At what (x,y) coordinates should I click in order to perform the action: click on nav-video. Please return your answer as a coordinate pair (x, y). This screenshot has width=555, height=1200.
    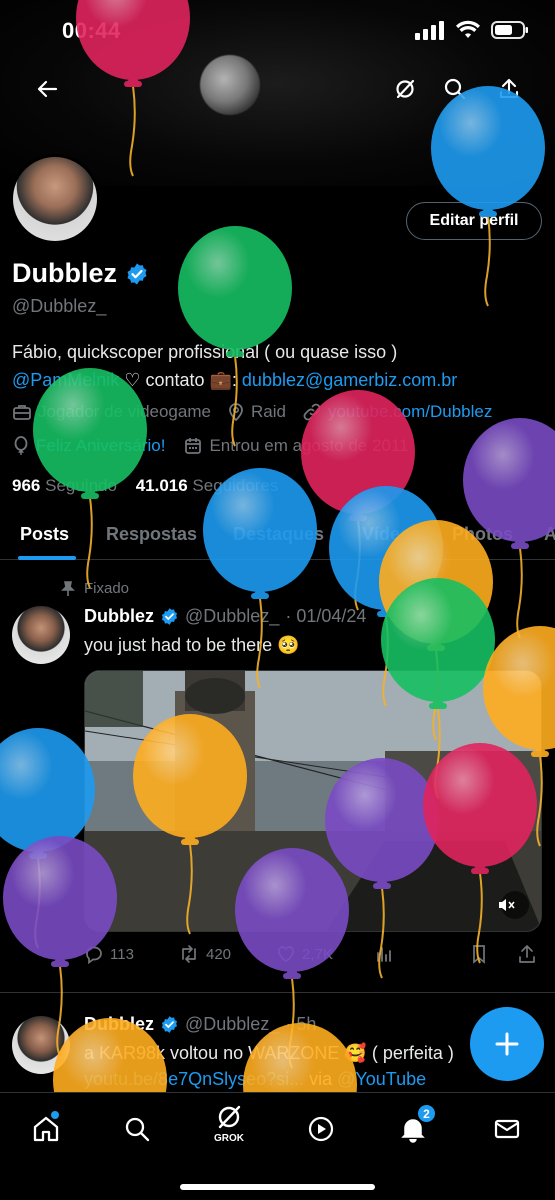
    Looking at the image, I should click on (321, 1129).